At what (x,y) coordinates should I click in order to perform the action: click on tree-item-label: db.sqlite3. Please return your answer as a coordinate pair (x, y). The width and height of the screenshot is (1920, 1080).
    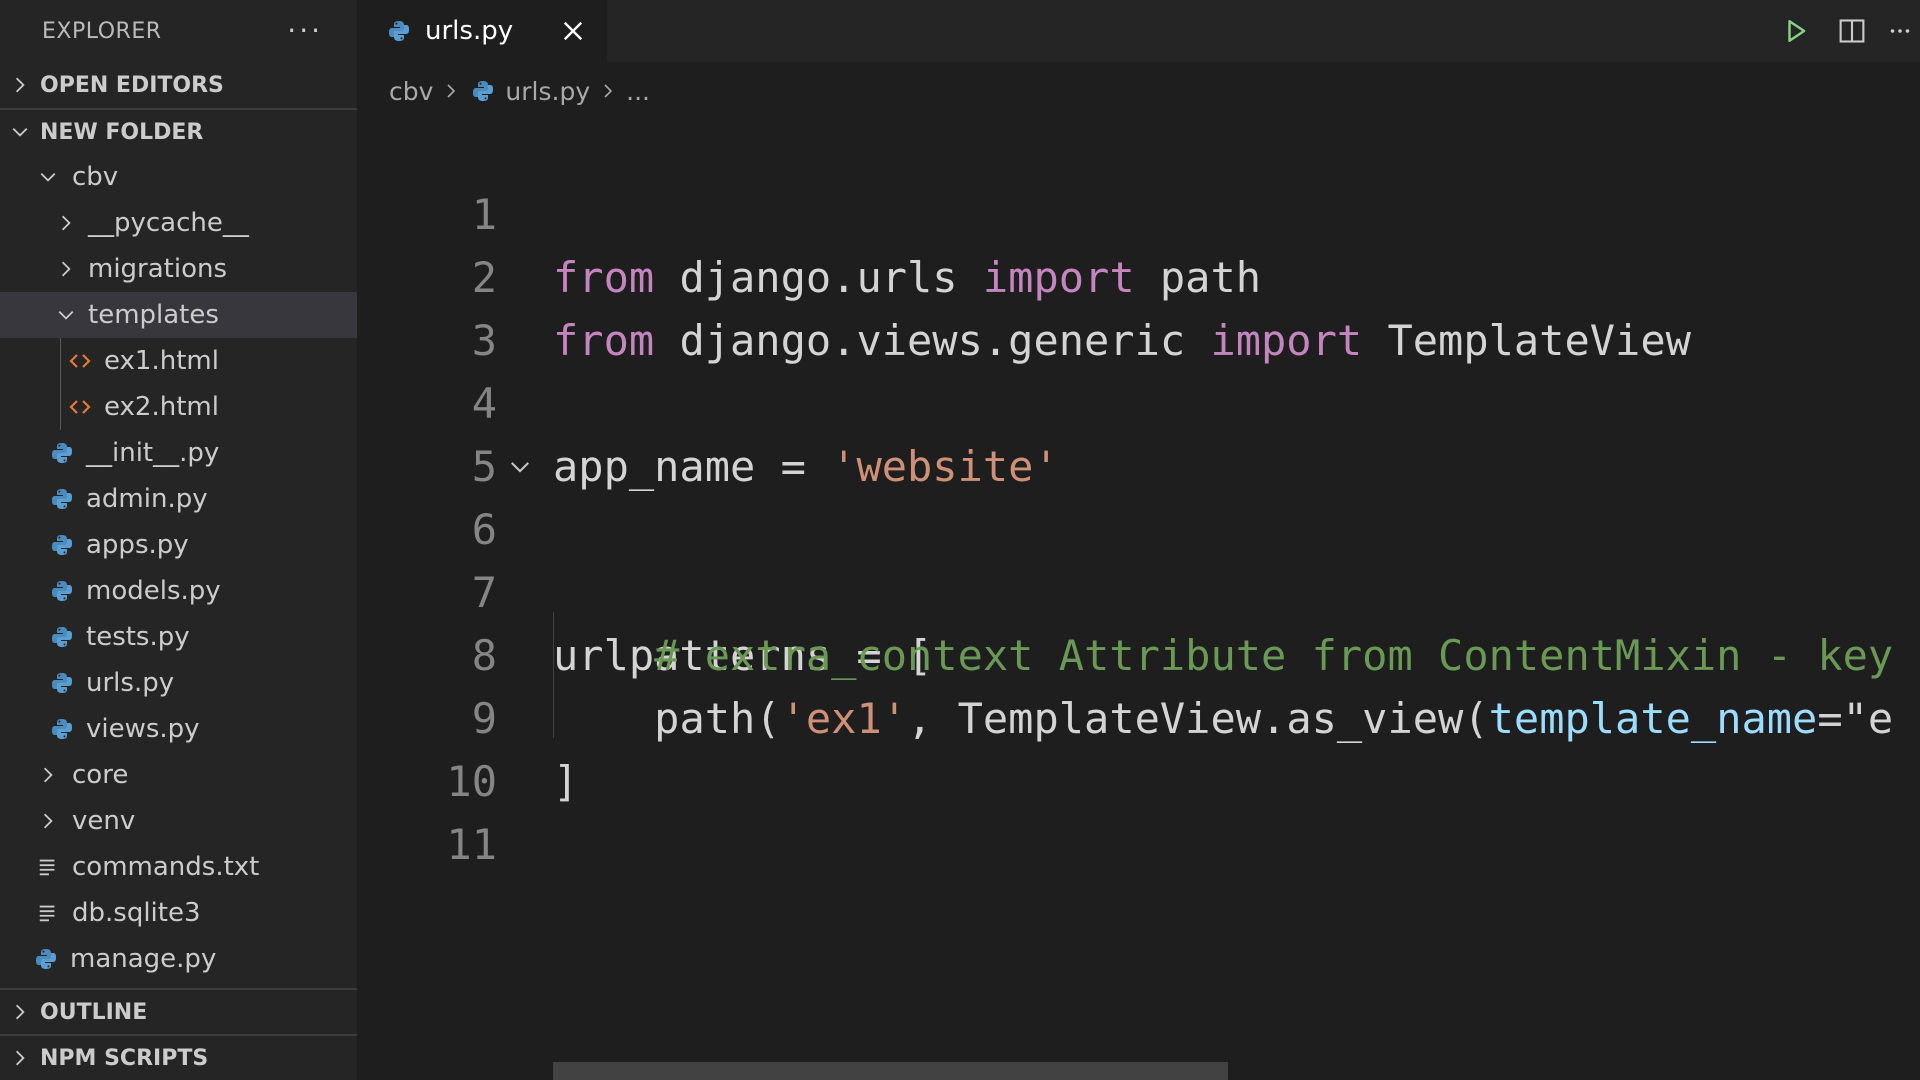
    Looking at the image, I should click on (136, 913).